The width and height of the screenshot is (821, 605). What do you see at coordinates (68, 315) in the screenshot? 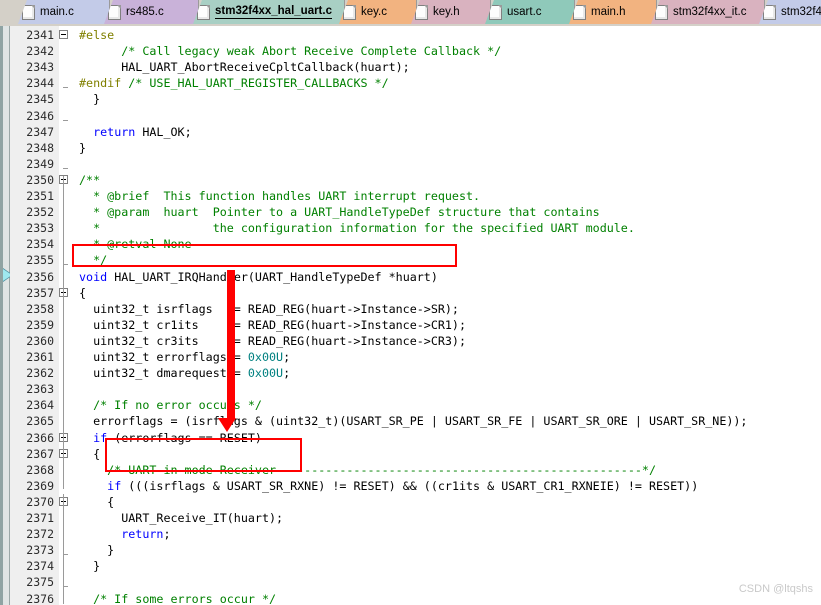
I see `code-folding-margin` at bounding box center [68, 315].